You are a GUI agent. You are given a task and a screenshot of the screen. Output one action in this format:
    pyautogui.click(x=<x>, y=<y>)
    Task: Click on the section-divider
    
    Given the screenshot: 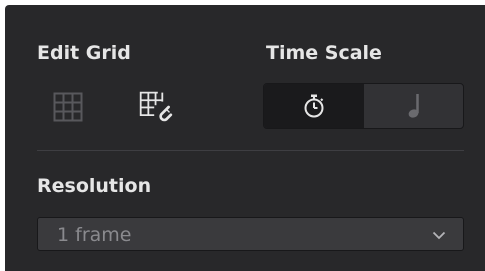 What is the action you would take?
    pyautogui.click(x=250, y=150)
    